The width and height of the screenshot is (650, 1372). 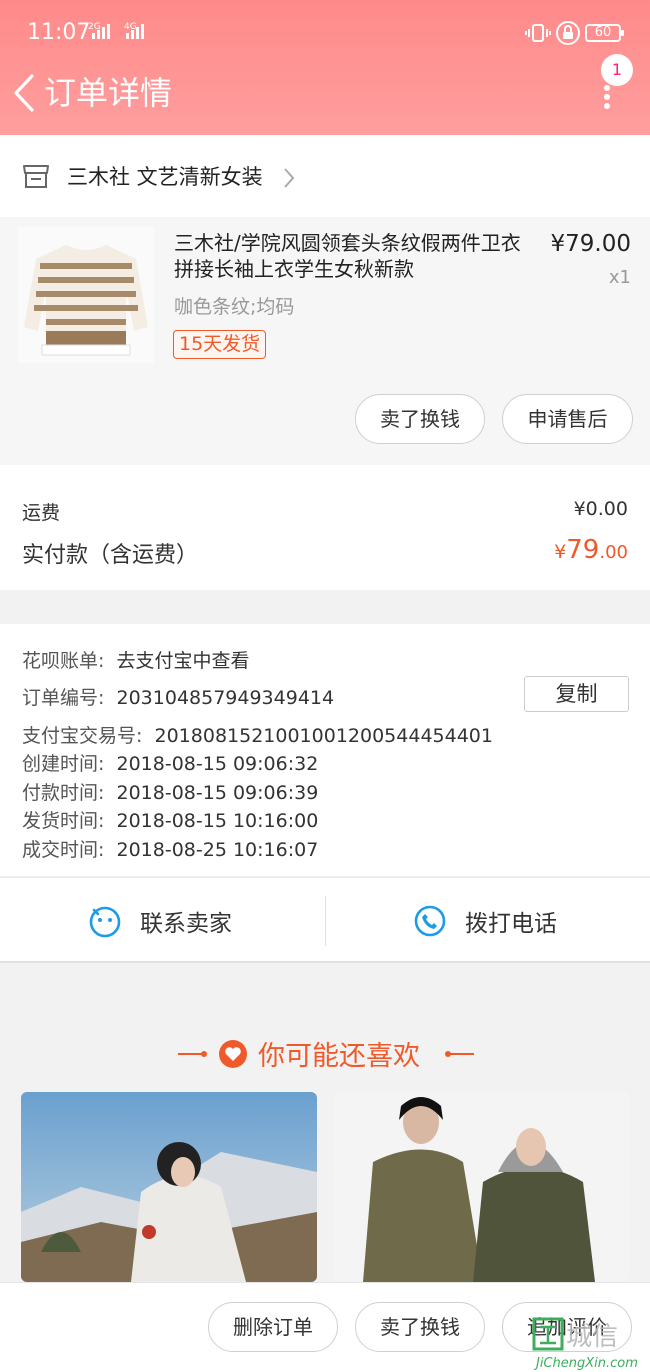 I want to click on header-bar: 11:07 2G 4G 60 订单详情 1, so click(x=325, y=67).